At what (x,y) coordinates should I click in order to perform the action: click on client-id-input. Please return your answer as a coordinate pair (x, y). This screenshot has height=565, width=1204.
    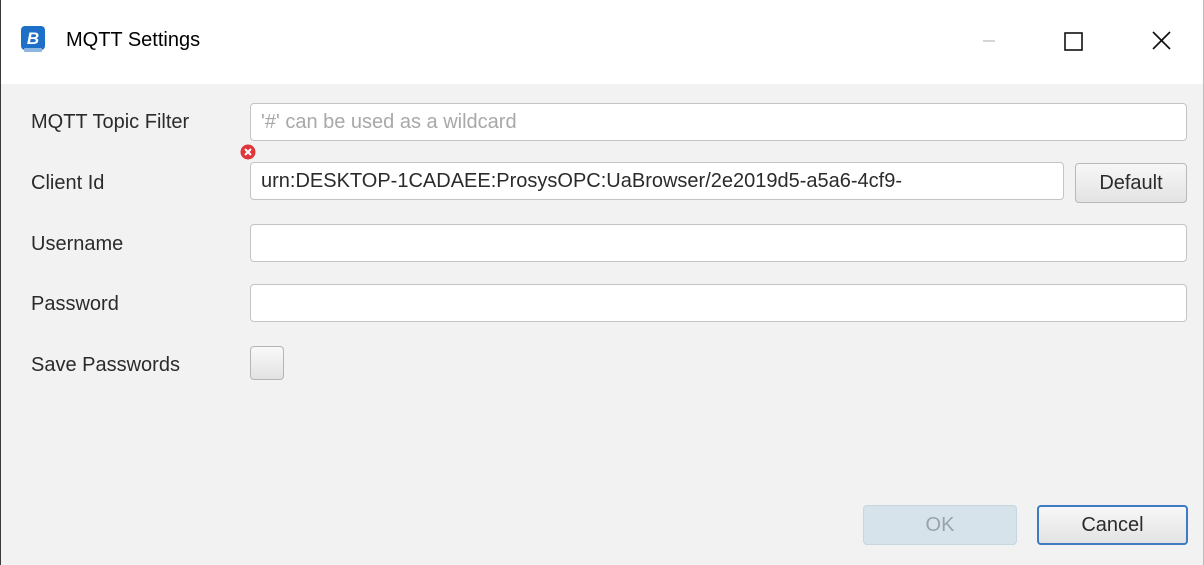
    Looking at the image, I should click on (657, 181).